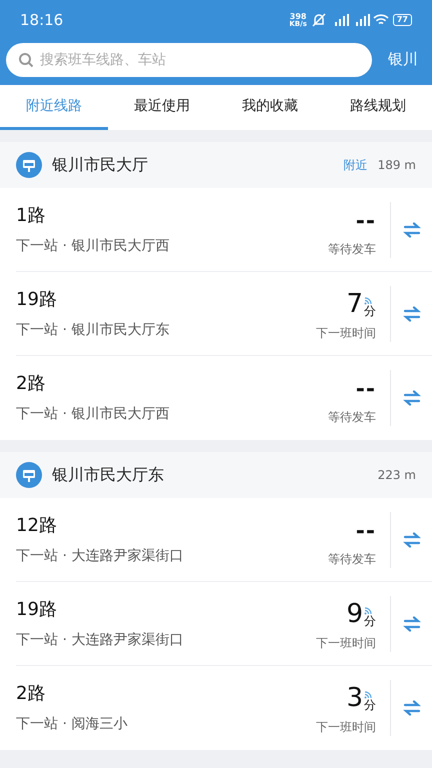 Image resolution: width=432 pixels, height=768 pixels. Describe the element at coordinates (72, 724) in the screenshot. I see `next-stop: 下一站 · 阅海三小` at that location.